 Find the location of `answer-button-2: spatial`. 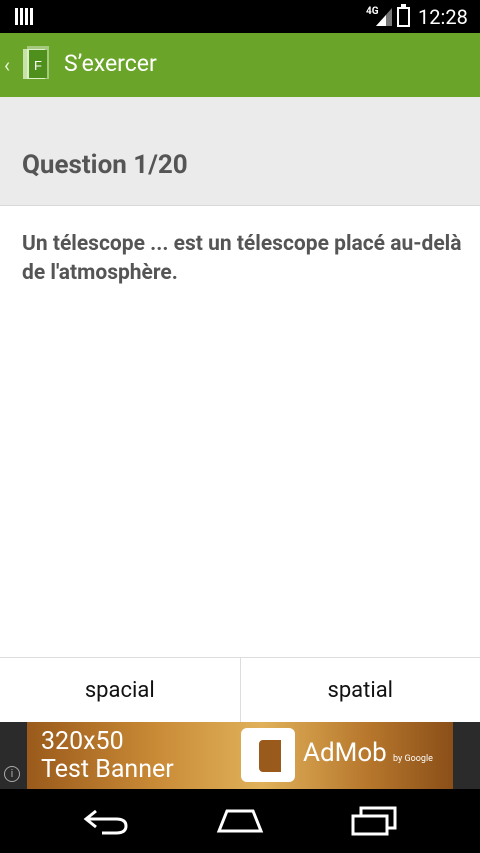

answer-button-2: spatial is located at coordinates (359, 690).